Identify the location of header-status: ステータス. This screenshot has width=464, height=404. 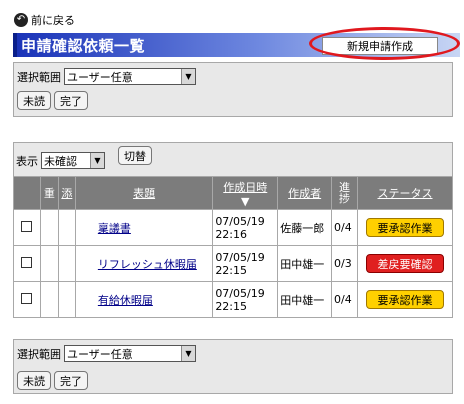
(405, 193).